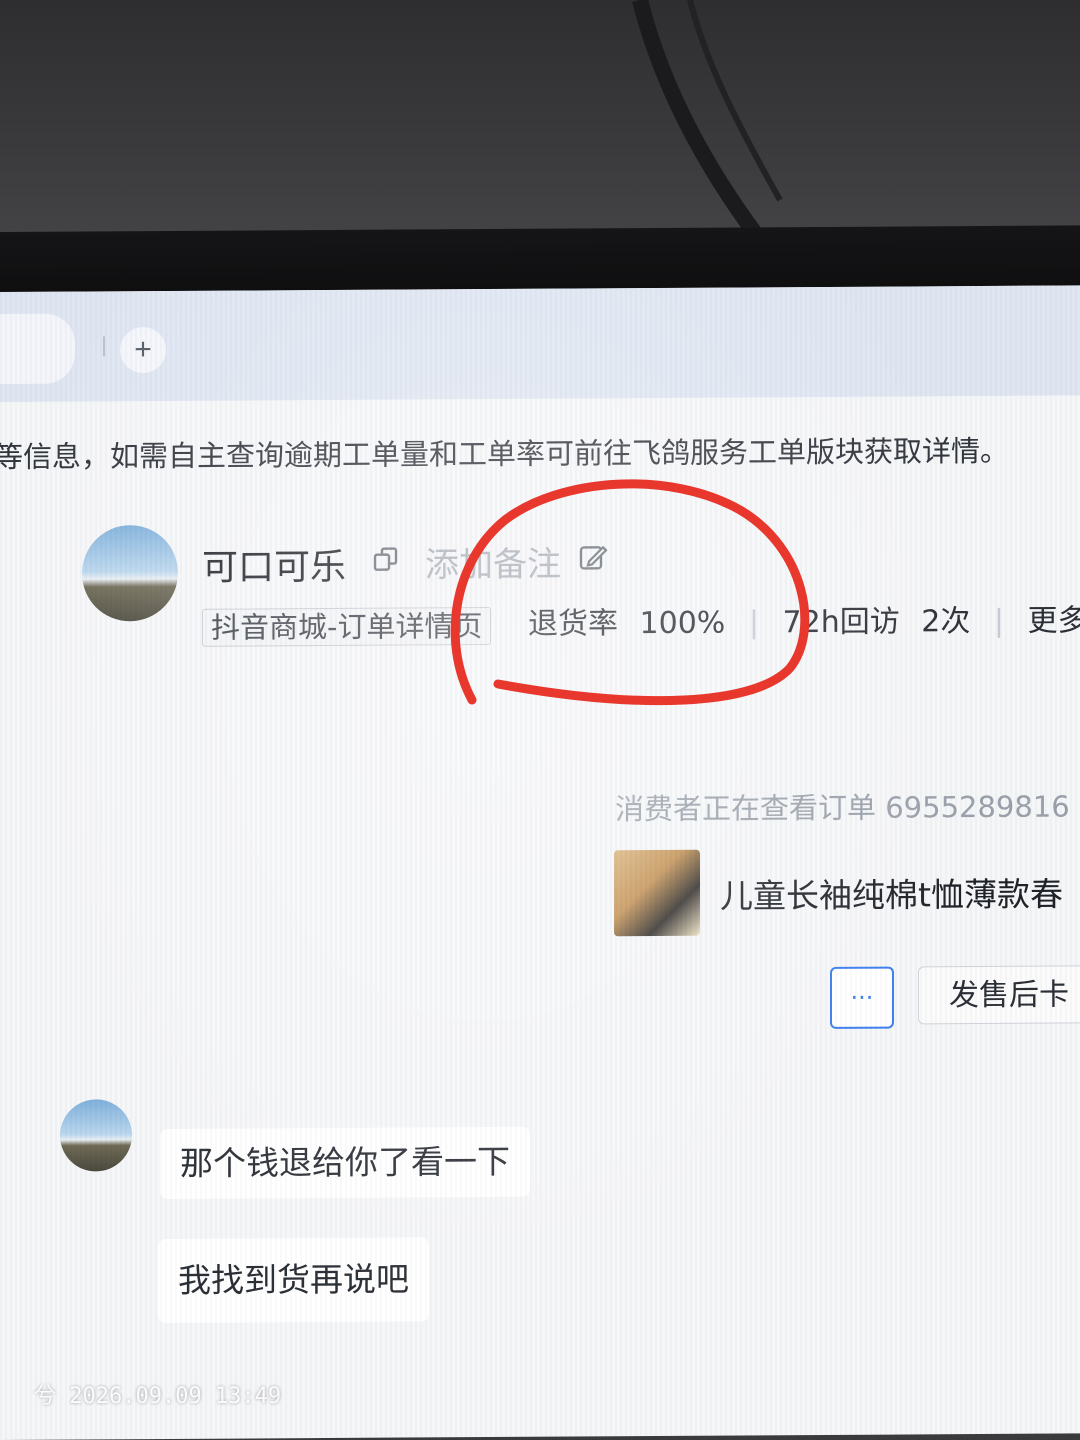  Describe the element at coordinates (891, 893) in the screenshot. I see `product-title: 儿童长袖纯棉t恤薄款春` at that location.